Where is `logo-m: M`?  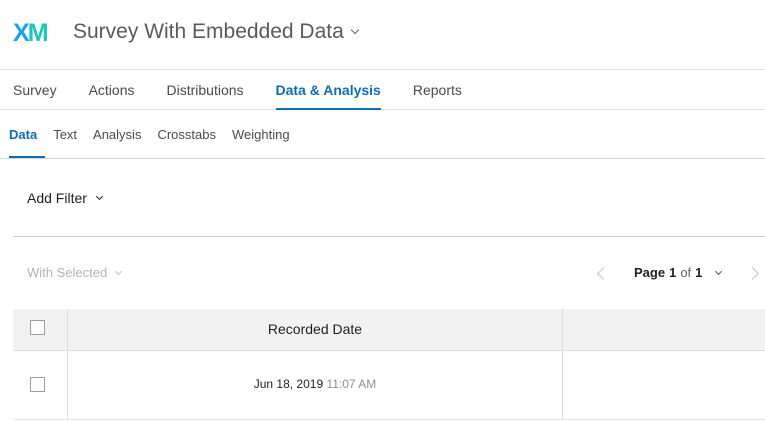
logo-m: M is located at coordinates (38, 32).